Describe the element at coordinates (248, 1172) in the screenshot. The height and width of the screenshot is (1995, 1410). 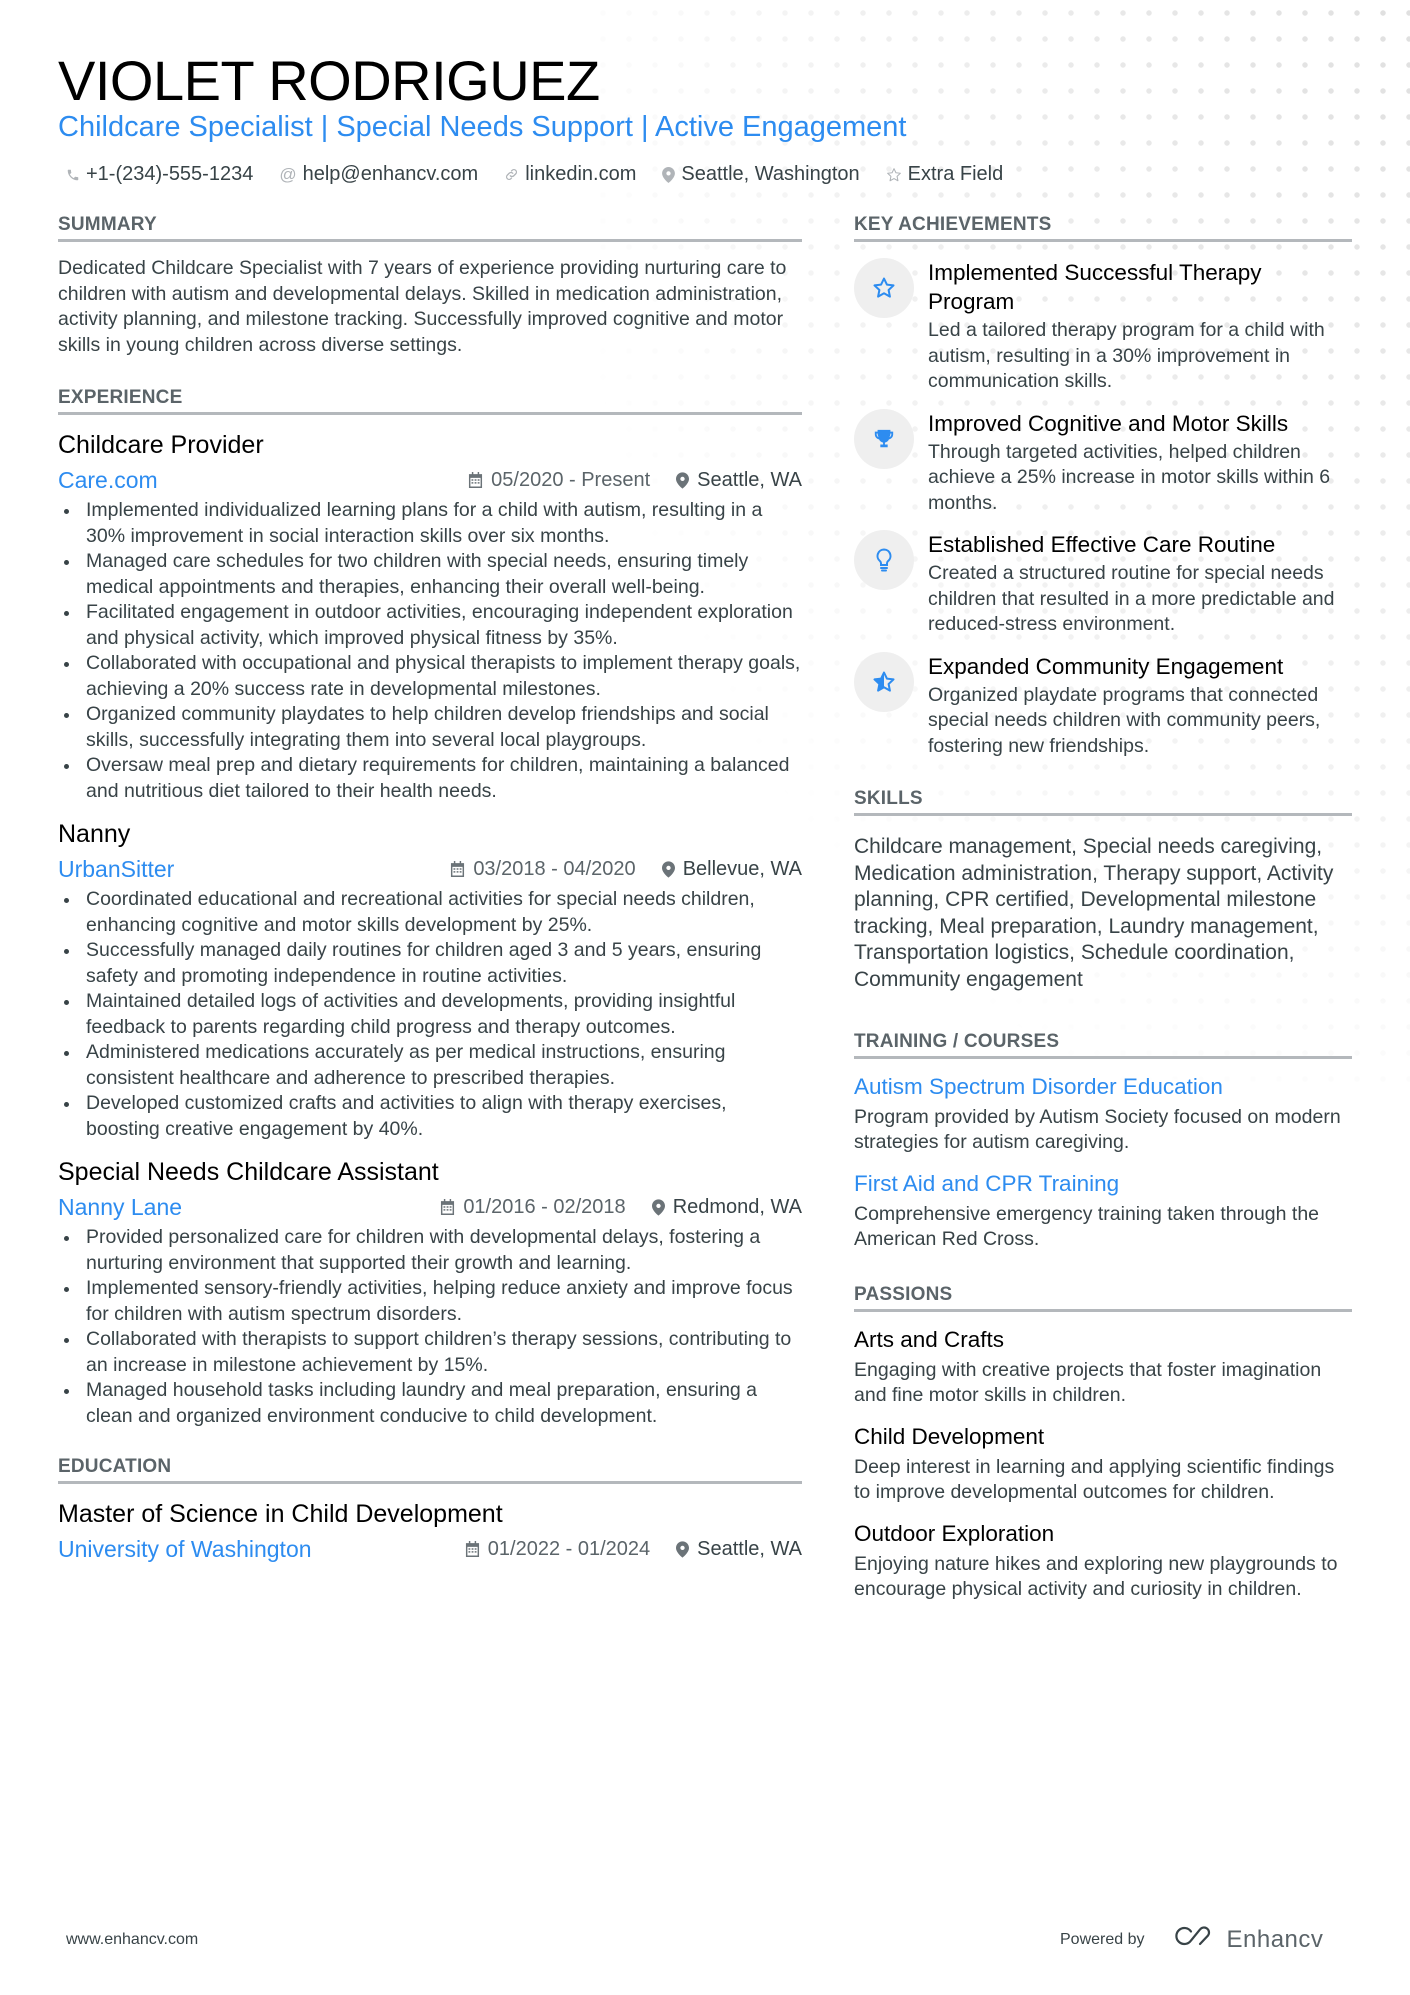
I see `job-title: Special Needs Childcare Assistant` at that location.